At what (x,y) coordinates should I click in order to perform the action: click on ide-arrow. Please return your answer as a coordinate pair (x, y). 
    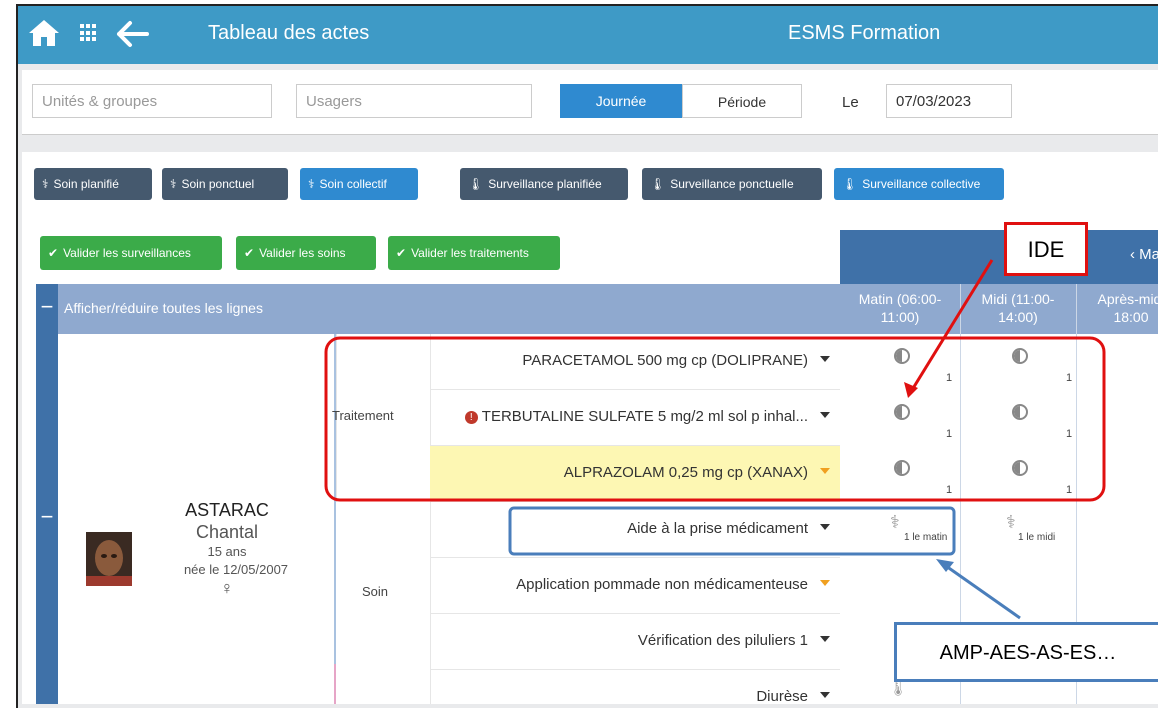
    Looking at the image, I should click on (952, 325).